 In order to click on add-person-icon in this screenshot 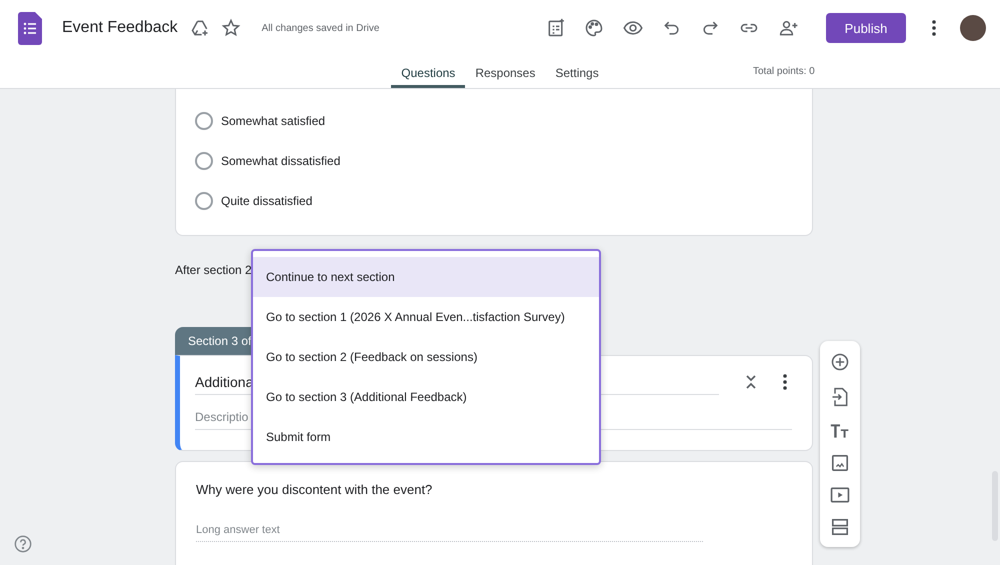, I will do `click(789, 28)`.